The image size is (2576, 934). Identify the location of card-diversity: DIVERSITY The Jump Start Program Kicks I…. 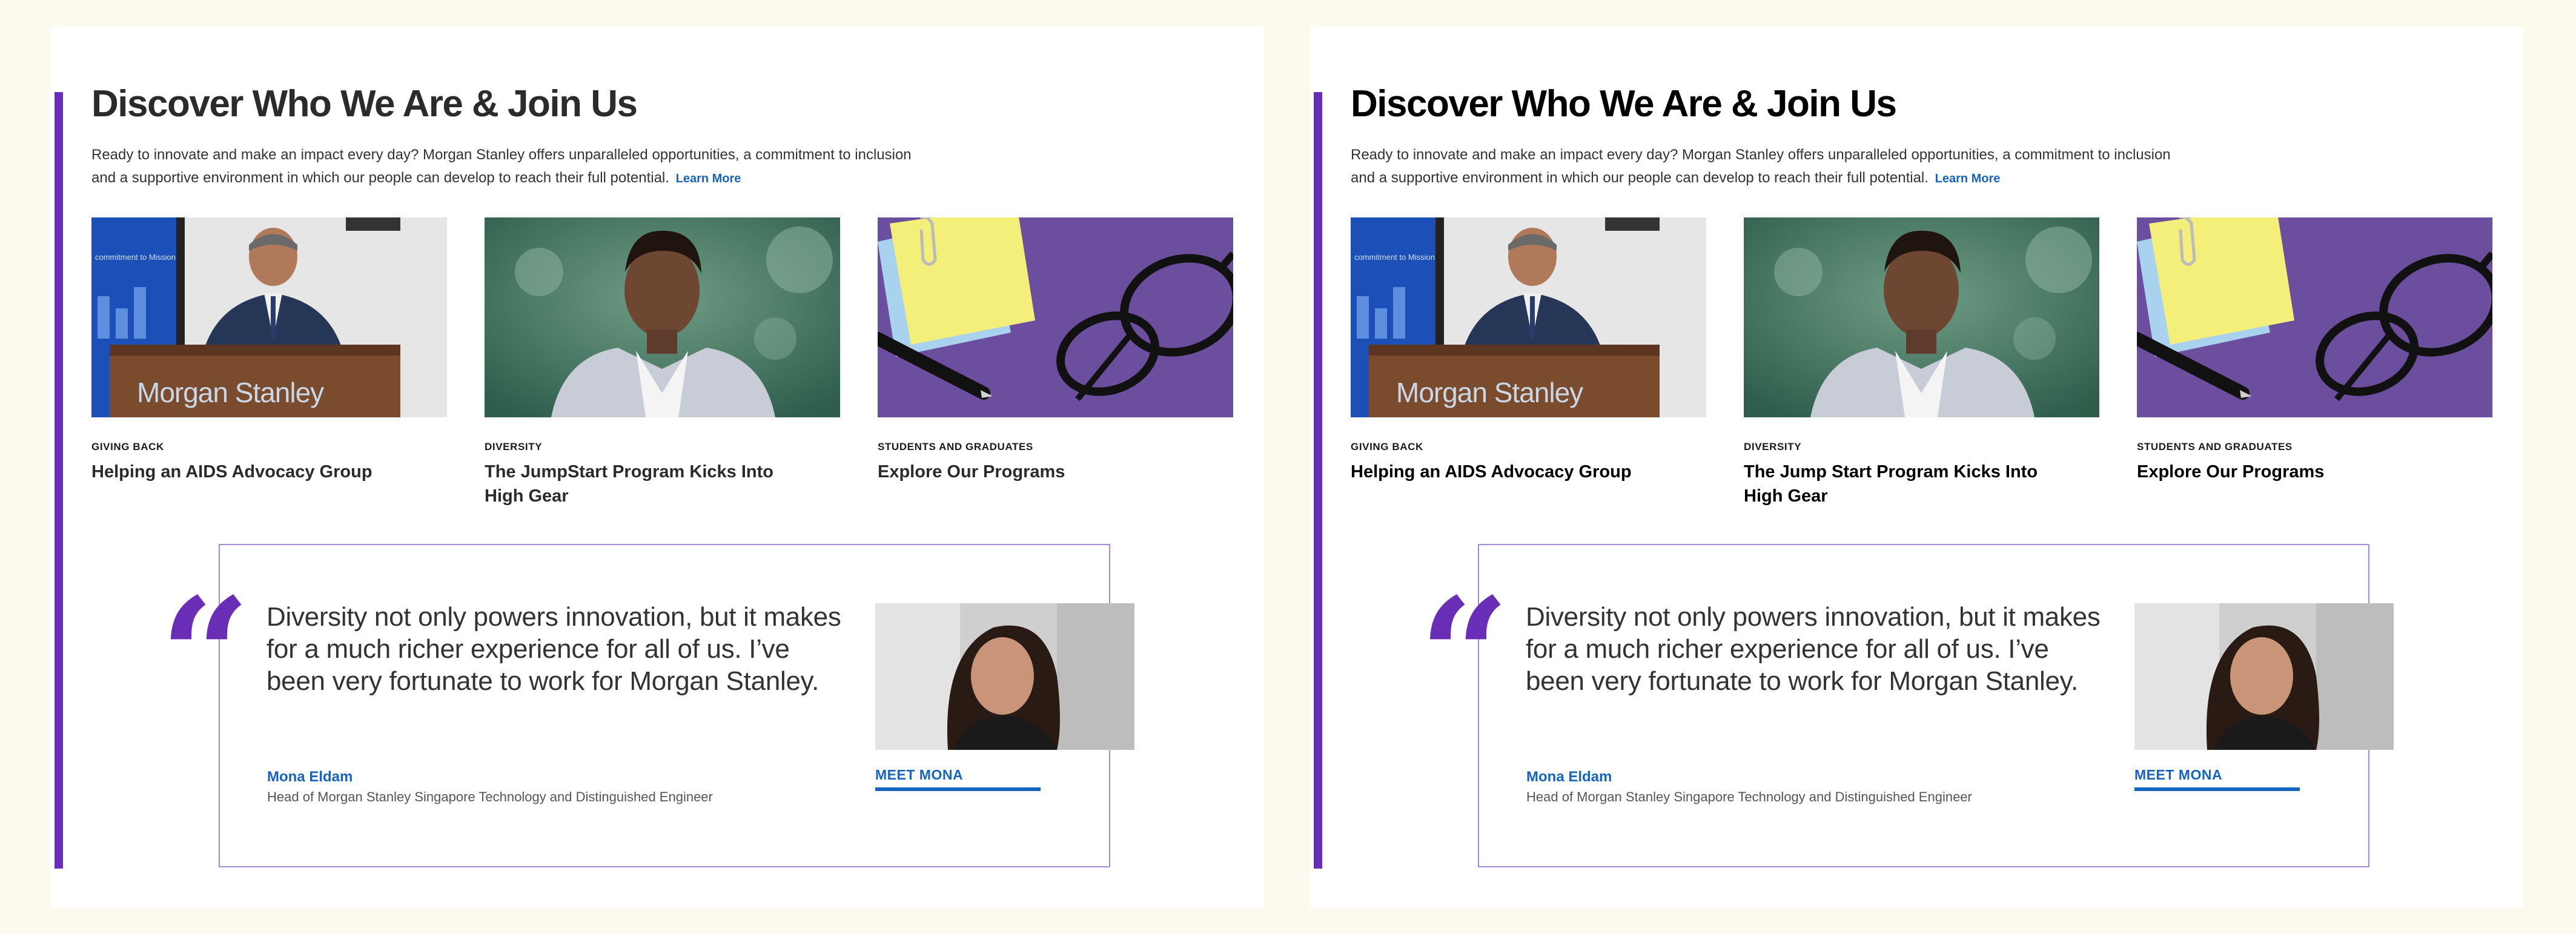
(1921, 361).